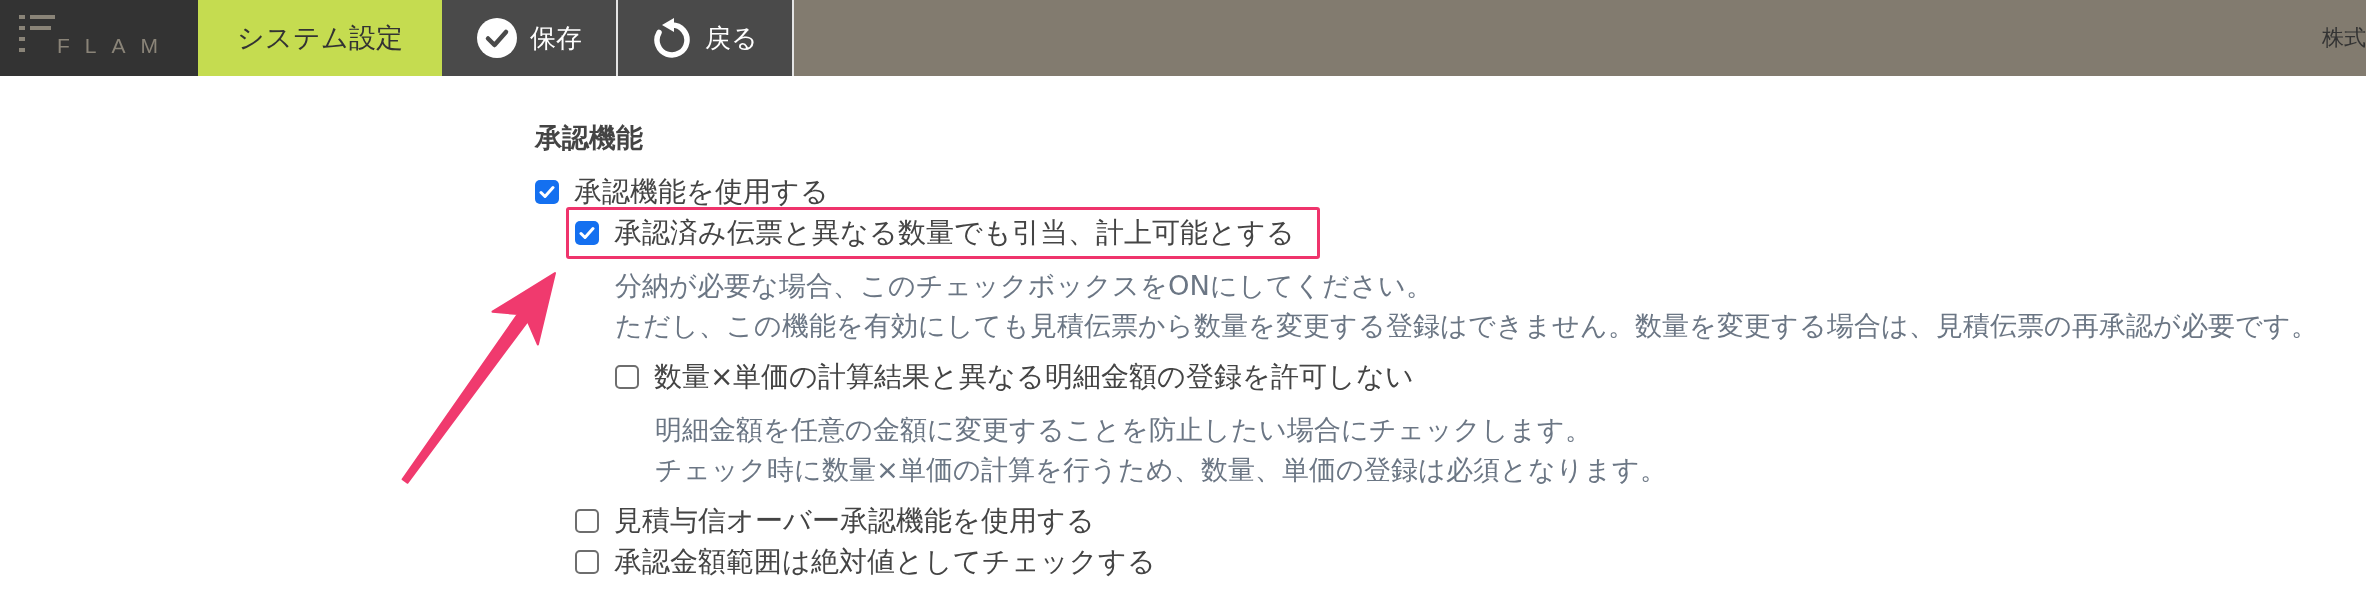  Describe the element at coordinates (115, 45) in the screenshot. I see `logo-text: FLAM` at that location.